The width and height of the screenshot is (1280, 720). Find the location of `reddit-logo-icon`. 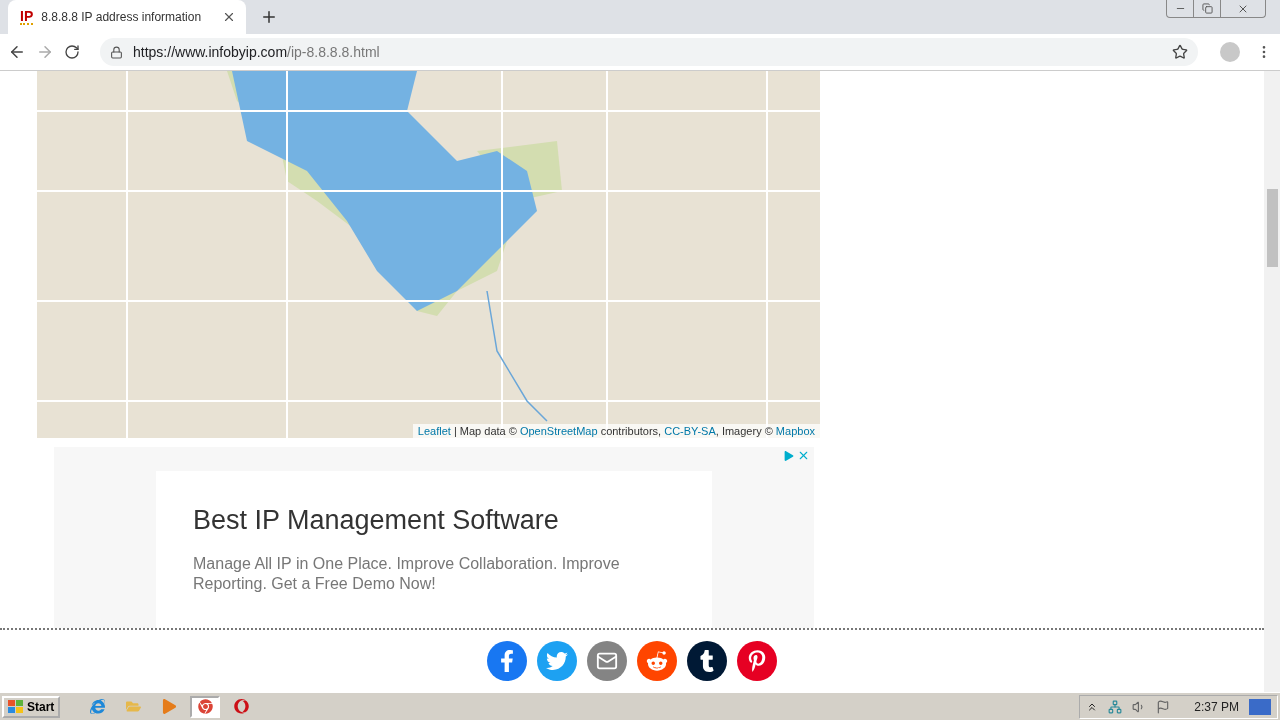

reddit-logo-icon is located at coordinates (657, 661).